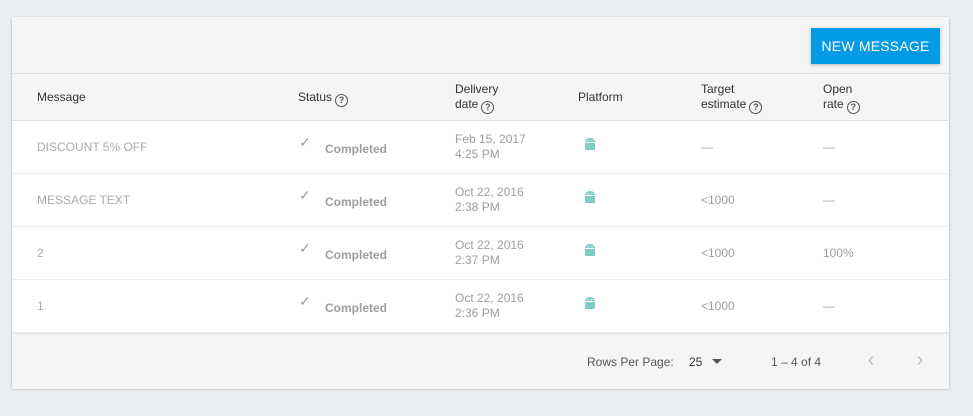 The image size is (973, 416). What do you see at coordinates (92, 147) in the screenshot?
I see `message-text: DISCOUNT 5% OFF` at bounding box center [92, 147].